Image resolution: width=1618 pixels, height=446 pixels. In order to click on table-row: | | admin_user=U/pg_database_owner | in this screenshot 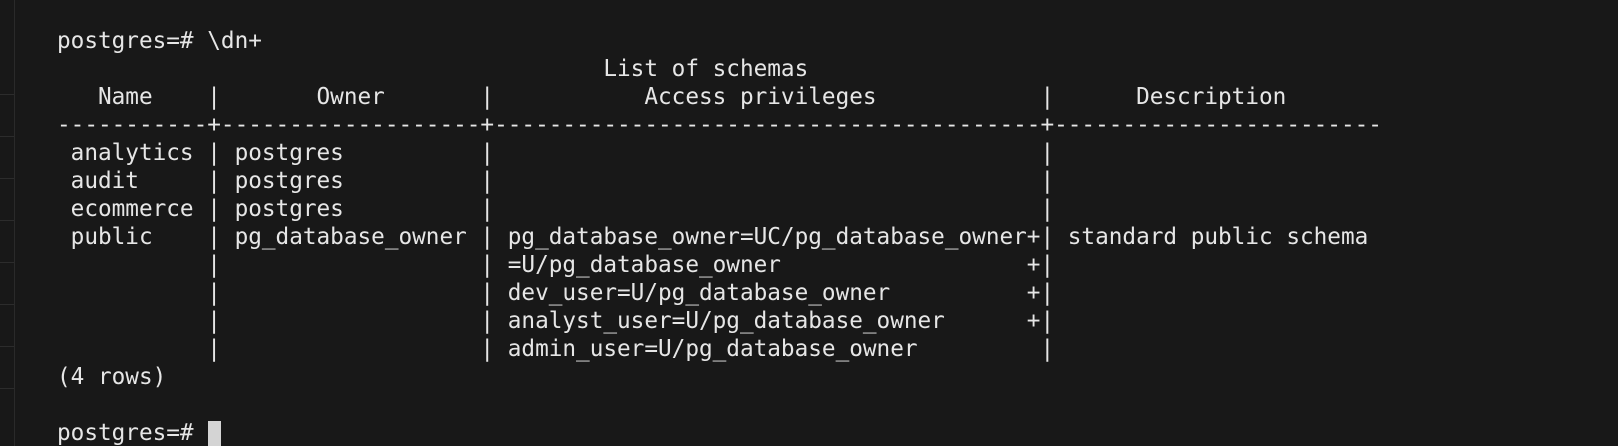, I will do `click(562, 349)`.